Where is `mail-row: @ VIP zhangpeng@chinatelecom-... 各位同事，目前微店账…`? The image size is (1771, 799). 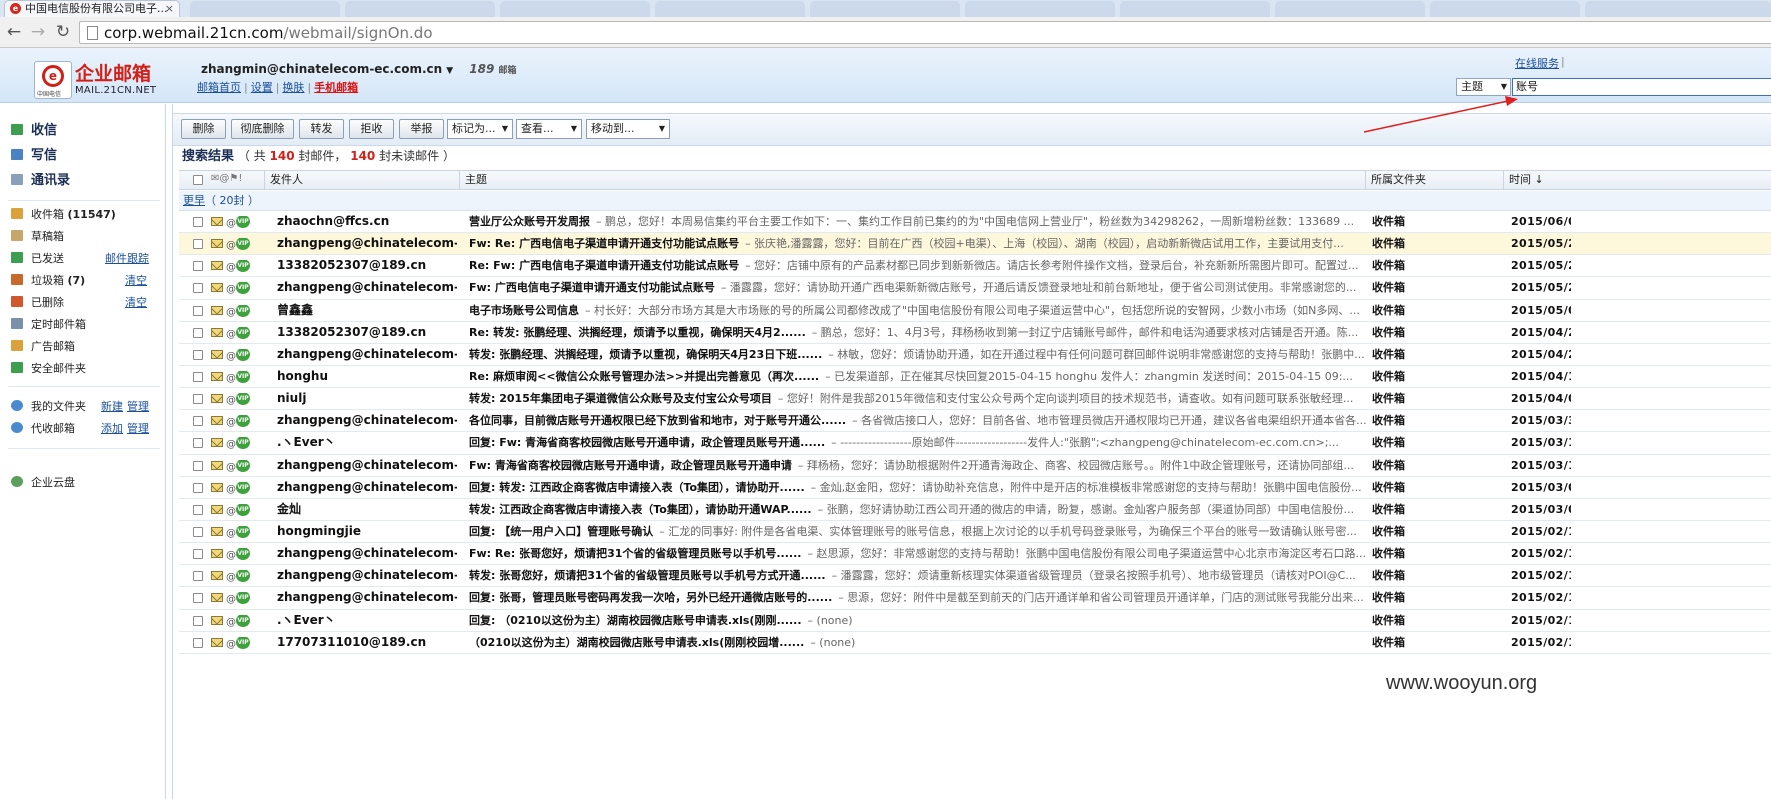 mail-row: @ VIP zhangpeng@chinatelecom-... 各位同事，目前微店账… is located at coordinates (975, 421).